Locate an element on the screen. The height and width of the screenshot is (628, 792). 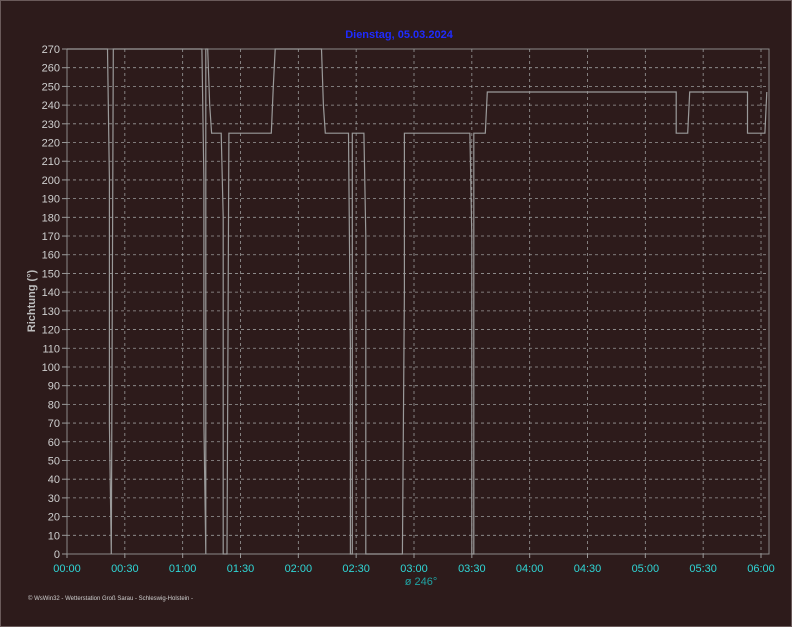
x-tick-label: 00:00 is located at coordinates (67, 569).